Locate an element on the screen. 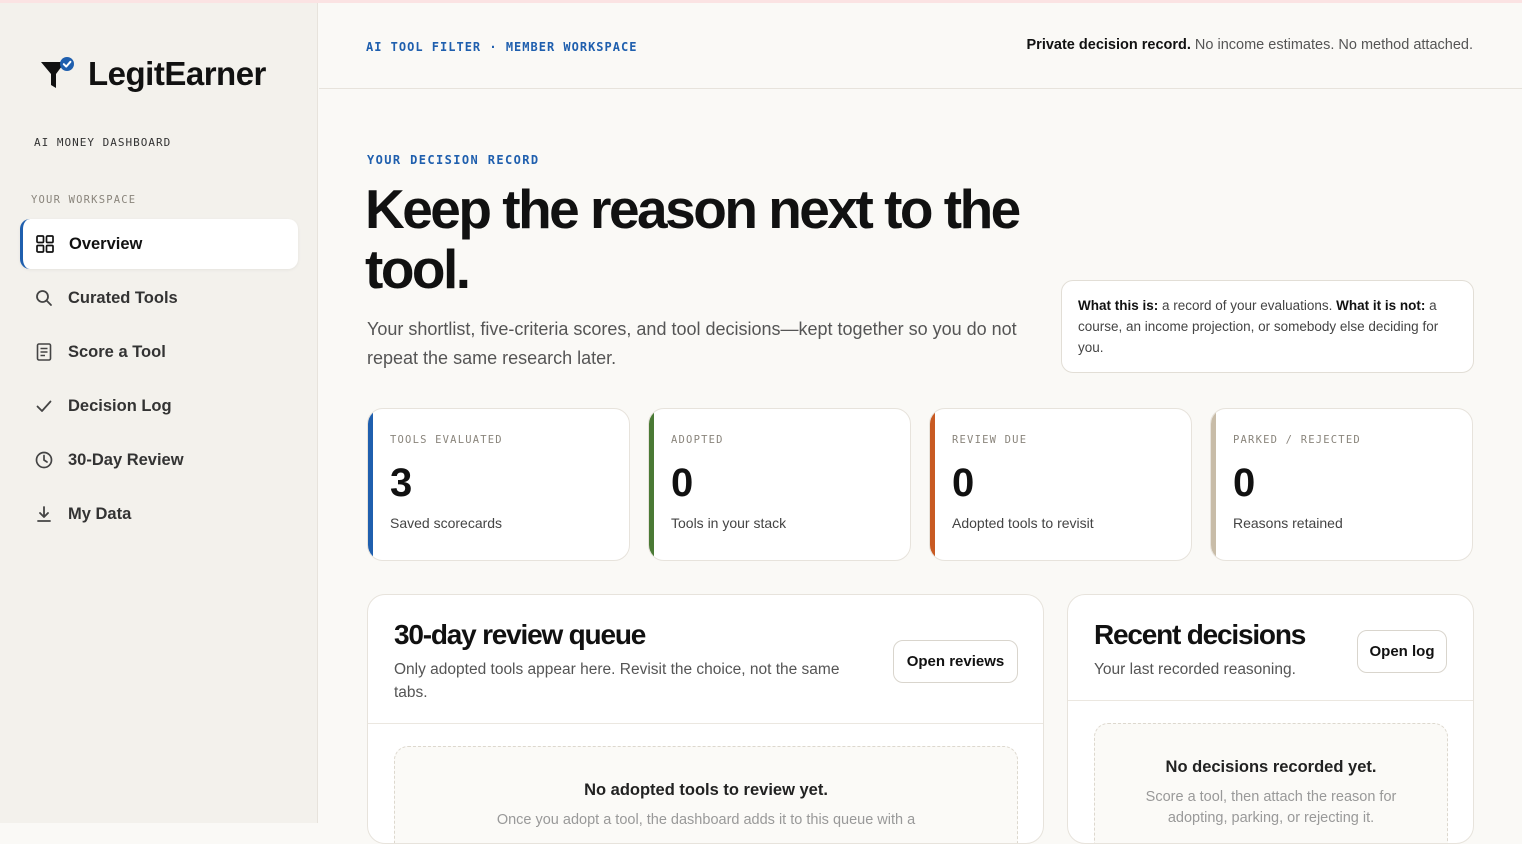 The width and height of the screenshot is (1522, 844). stat-label: REVIEW DUE is located at coordinates (990, 440).